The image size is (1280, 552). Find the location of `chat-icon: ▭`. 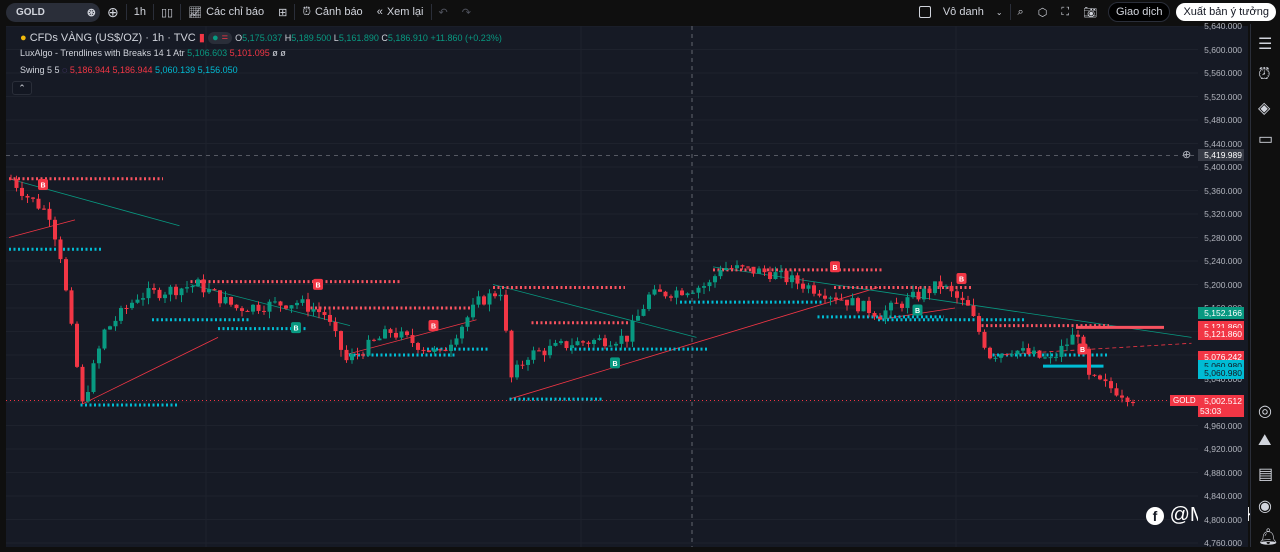

chat-icon: ▭ is located at coordinates (1266, 138).